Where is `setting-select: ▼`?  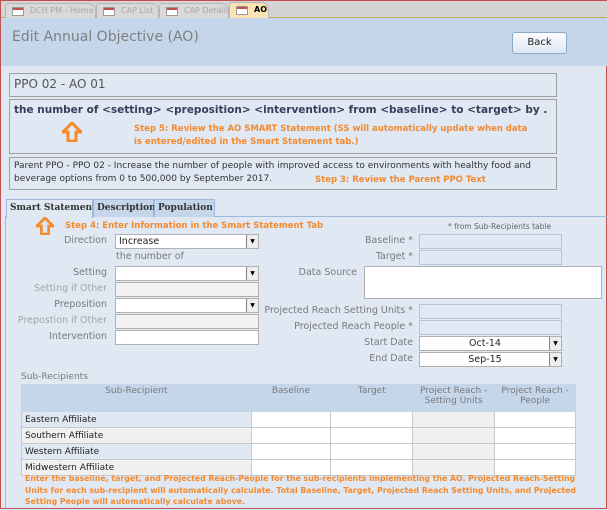 setting-select: ▼ is located at coordinates (187, 273).